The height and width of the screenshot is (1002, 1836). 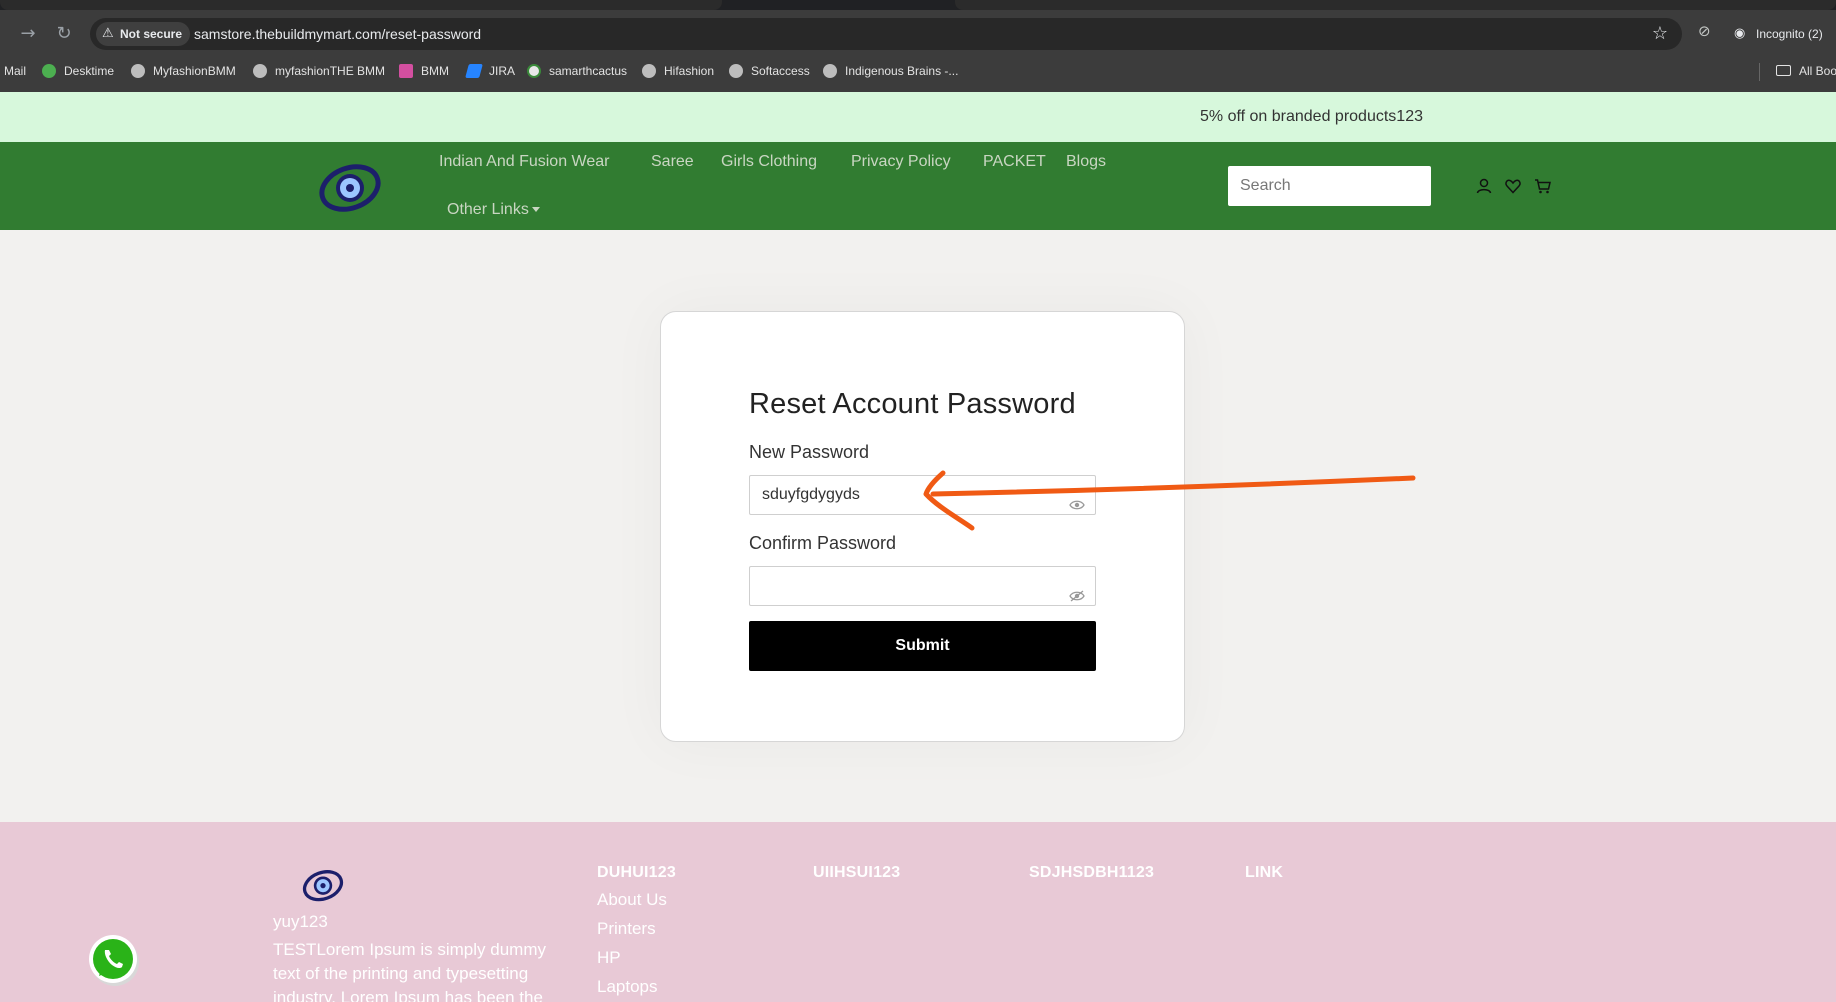 What do you see at coordinates (524, 162) in the screenshot?
I see `nav-link-indian-fusion-wear: Indian And Fusion Wear` at bounding box center [524, 162].